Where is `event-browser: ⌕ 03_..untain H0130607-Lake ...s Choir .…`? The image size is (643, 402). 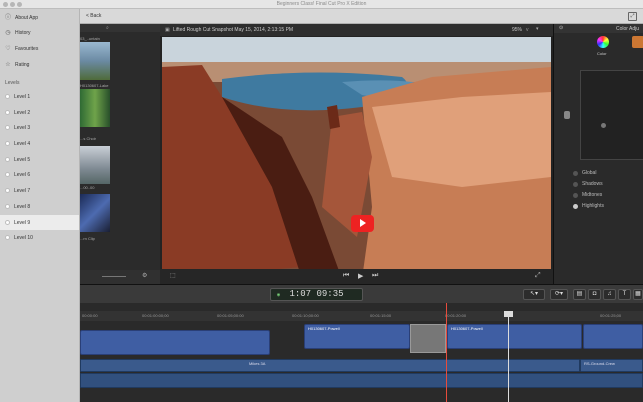
event-browser: ⌕ 03_..untain H0130607-Lake ...s Choir .… is located at coordinates (120, 154).